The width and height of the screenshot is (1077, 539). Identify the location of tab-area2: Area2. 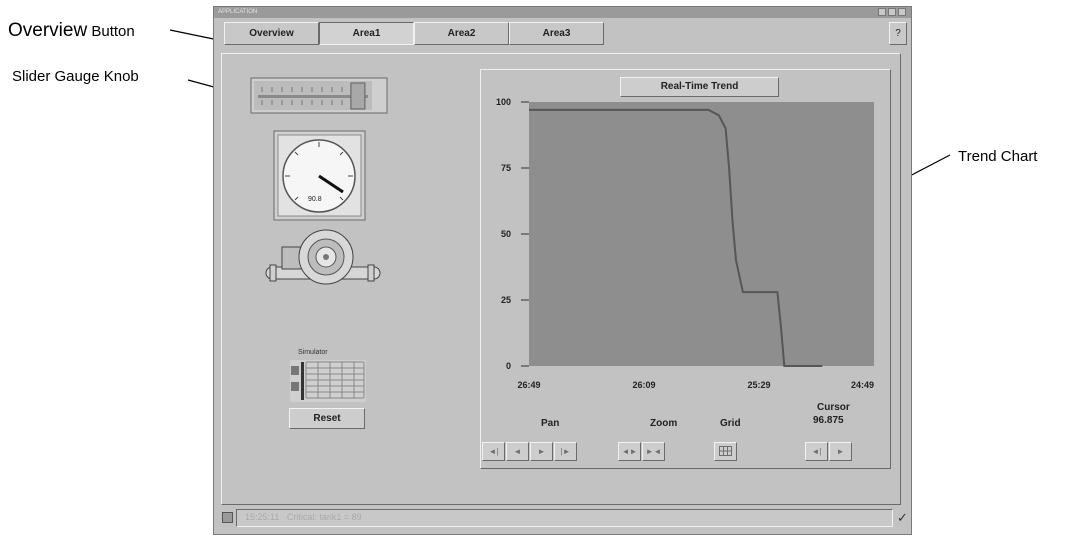
(461, 33).